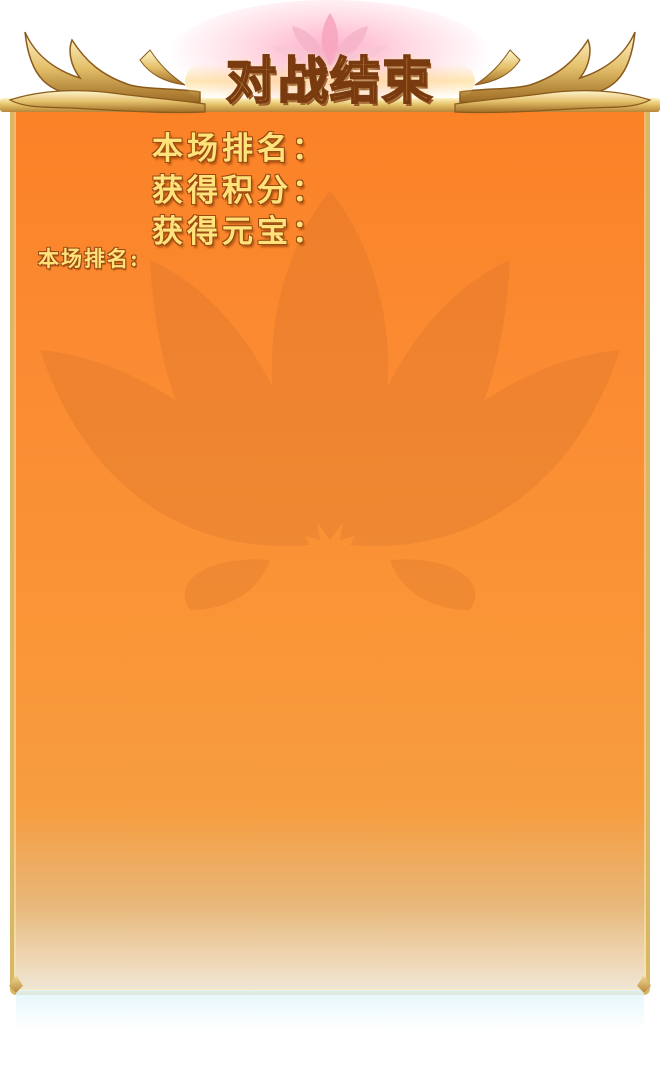  What do you see at coordinates (239, 148) in the screenshot?
I see `rank-label: 本场排名：` at bounding box center [239, 148].